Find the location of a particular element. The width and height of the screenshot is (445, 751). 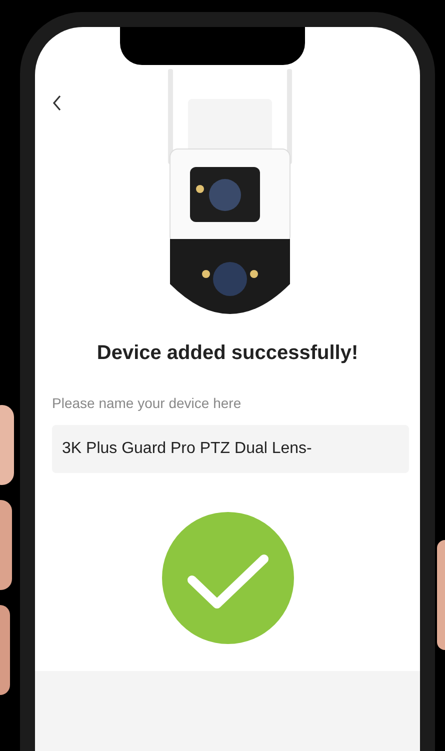

back-icon is located at coordinates (57, 103).